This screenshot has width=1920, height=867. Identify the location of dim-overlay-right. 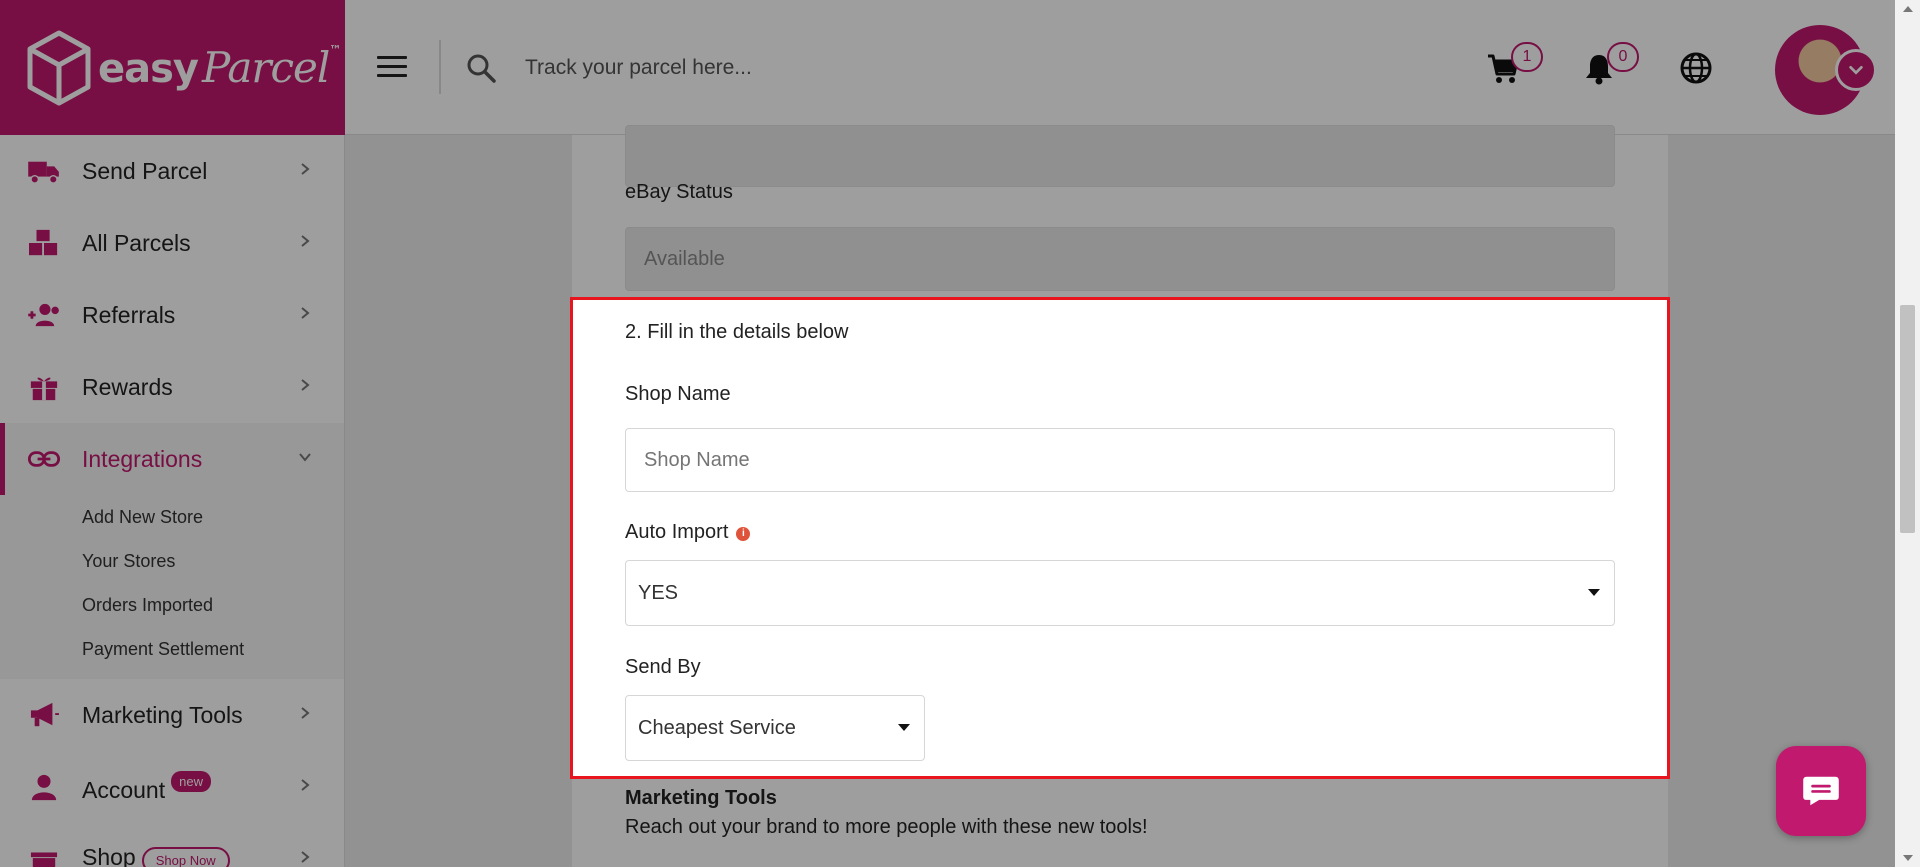
(1782, 538).